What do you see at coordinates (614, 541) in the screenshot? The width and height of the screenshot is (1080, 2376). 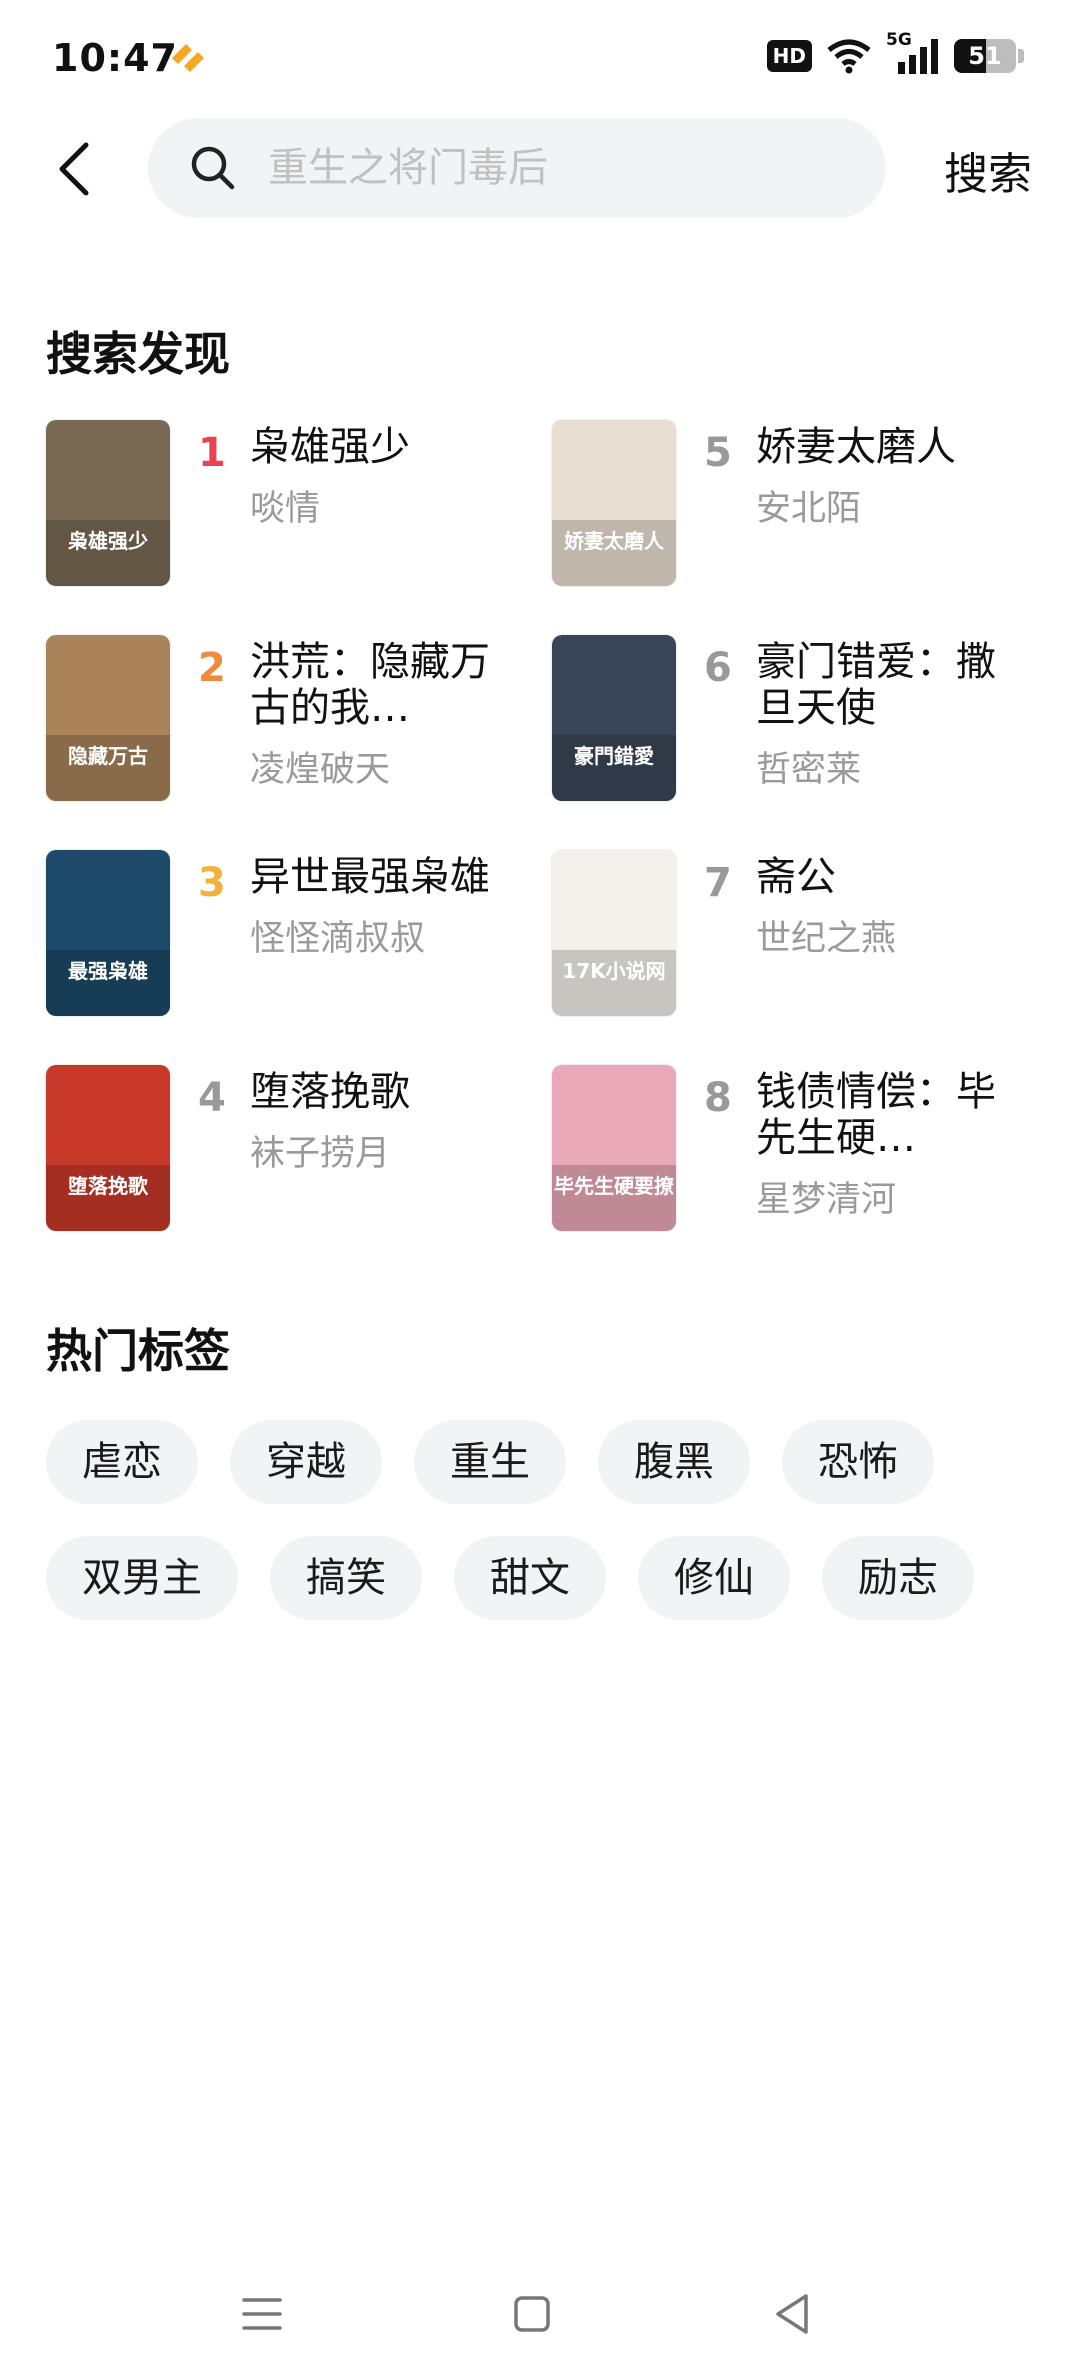 I see `cover-text: 娇妻太磨人` at bounding box center [614, 541].